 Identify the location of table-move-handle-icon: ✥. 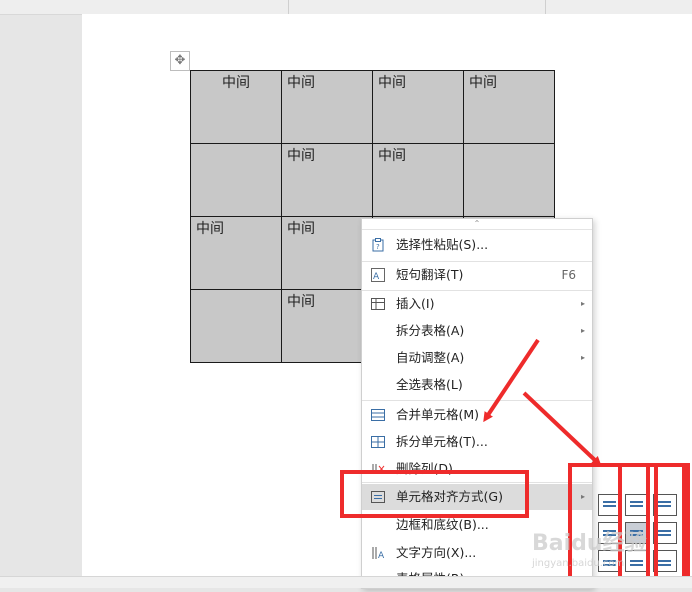
(180, 61).